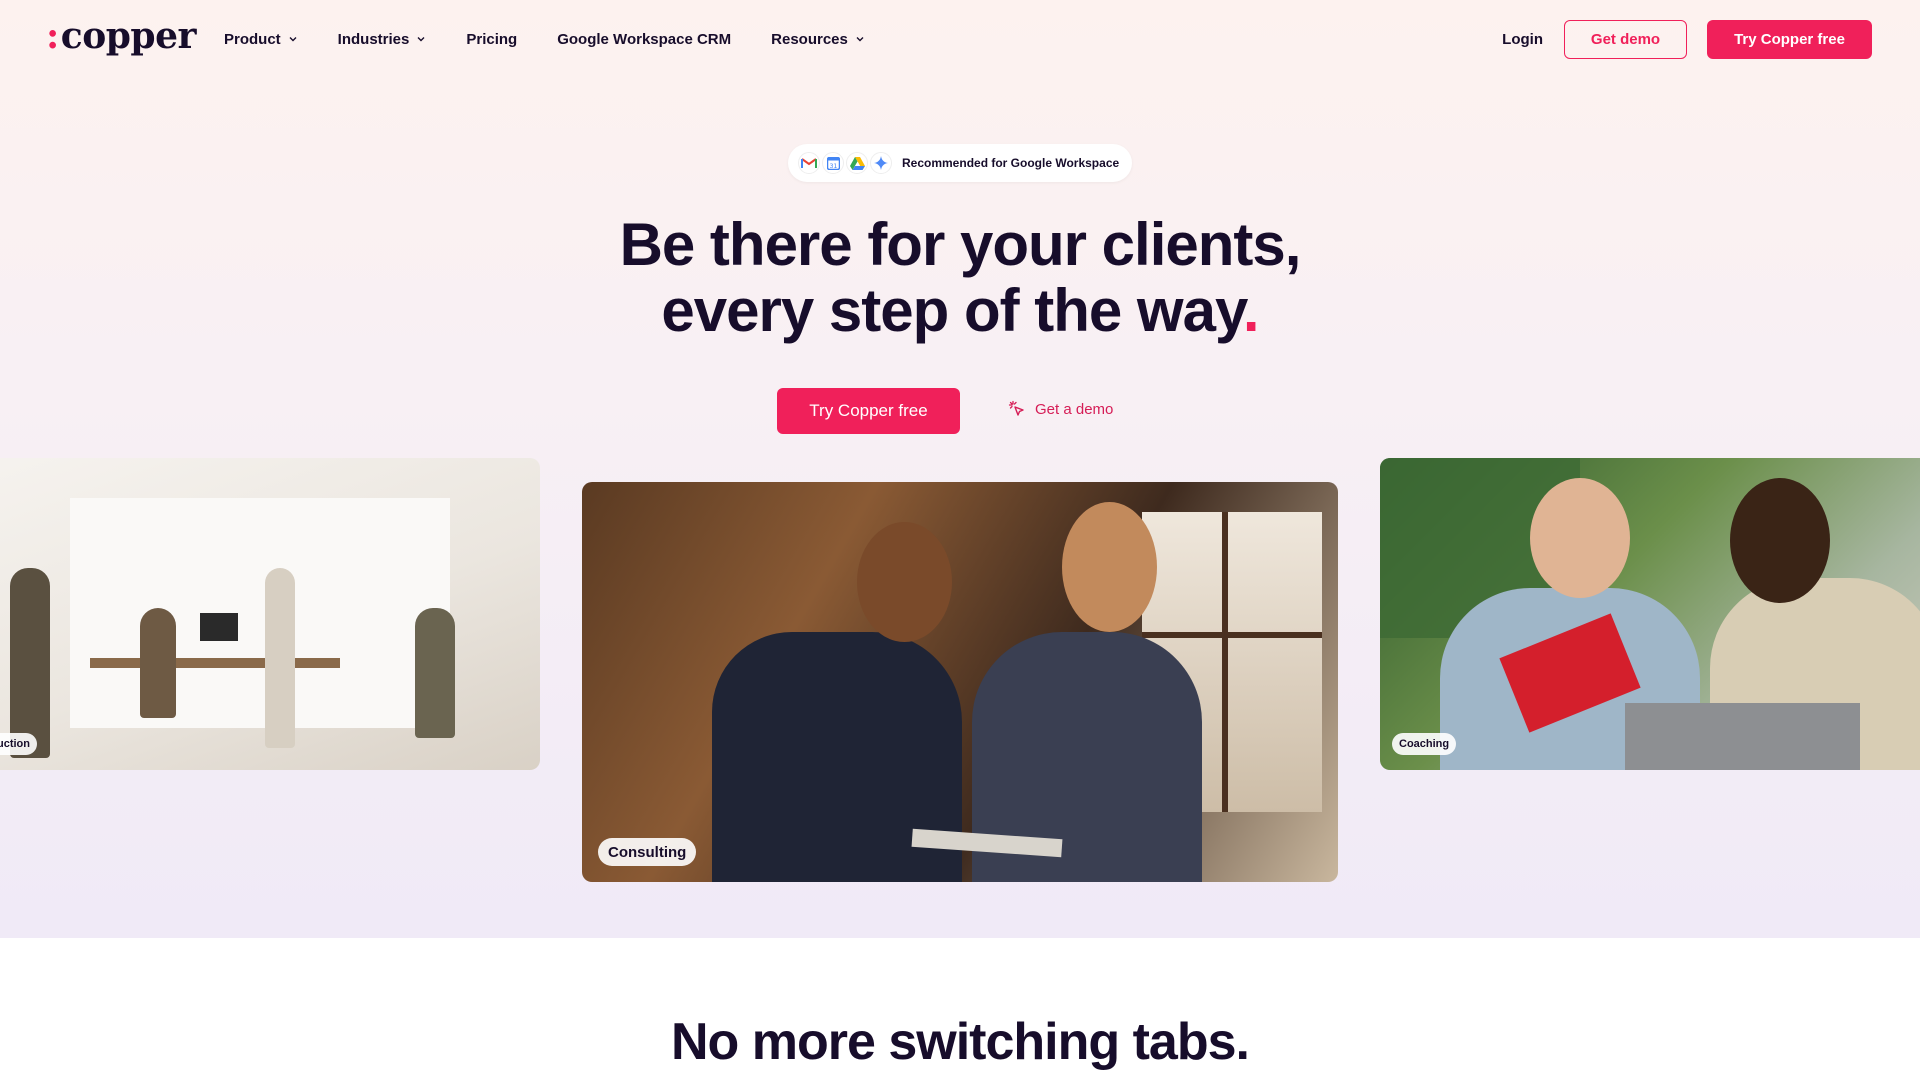 This screenshot has height=1080, width=1920. I want to click on login-link: Login, so click(1522, 39).